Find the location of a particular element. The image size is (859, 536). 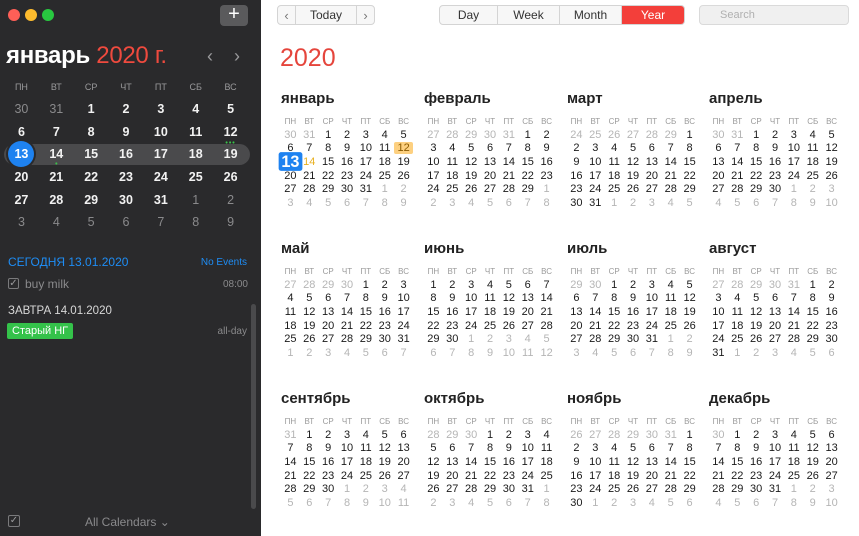

mini-day-today: 13 is located at coordinates (21, 154).